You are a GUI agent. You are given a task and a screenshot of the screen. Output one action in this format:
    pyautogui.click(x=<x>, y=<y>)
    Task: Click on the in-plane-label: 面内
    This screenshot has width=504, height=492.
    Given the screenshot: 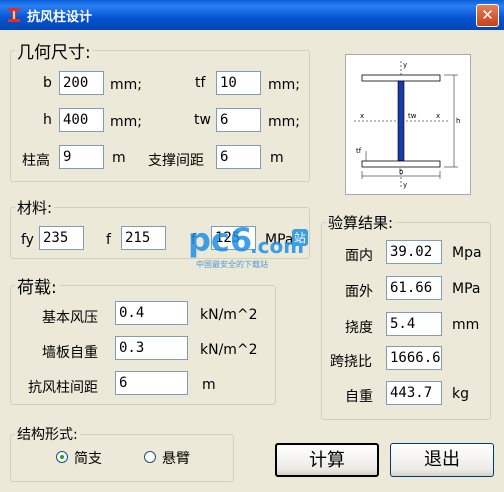 What is the action you would take?
    pyautogui.click(x=359, y=256)
    